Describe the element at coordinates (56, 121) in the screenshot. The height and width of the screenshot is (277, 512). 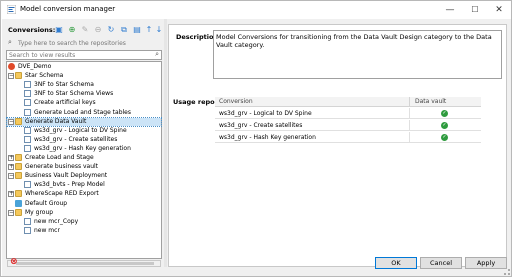
I see `tree-item-label: Generate Data Vault` at that location.